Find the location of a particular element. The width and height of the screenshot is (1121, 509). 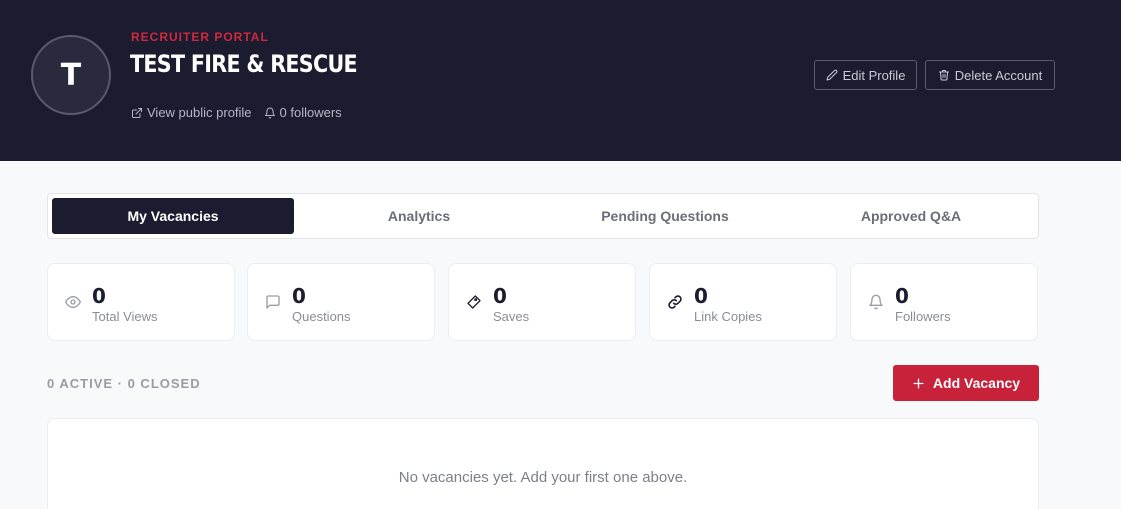

followers-count: 0 followers is located at coordinates (303, 112).